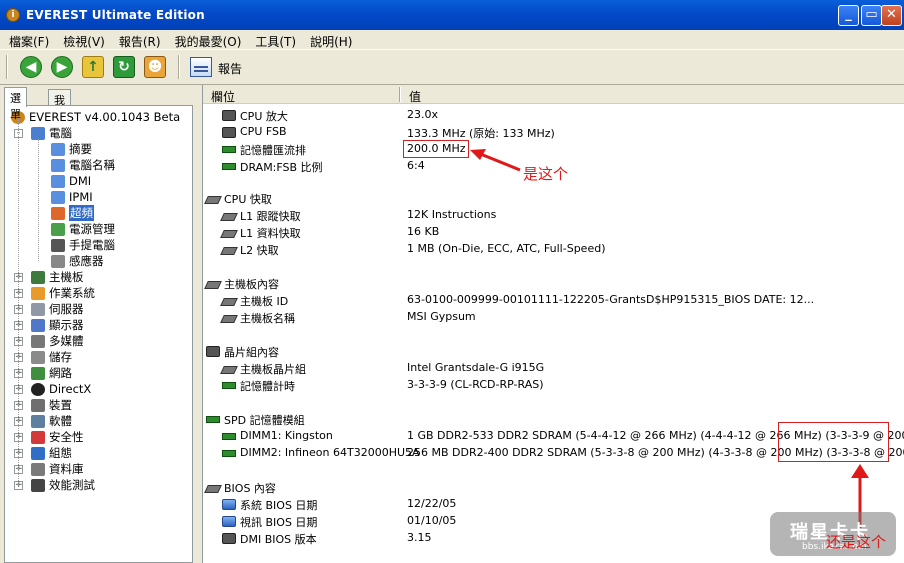 The height and width of the screenshot is (563, 904). What do you see at coordinates (553, 132) in the screenshot?
I see `detail-row: CPU FSB 133.3 MHz (原始: 133 MHz)` at bounding box center [553, 132].